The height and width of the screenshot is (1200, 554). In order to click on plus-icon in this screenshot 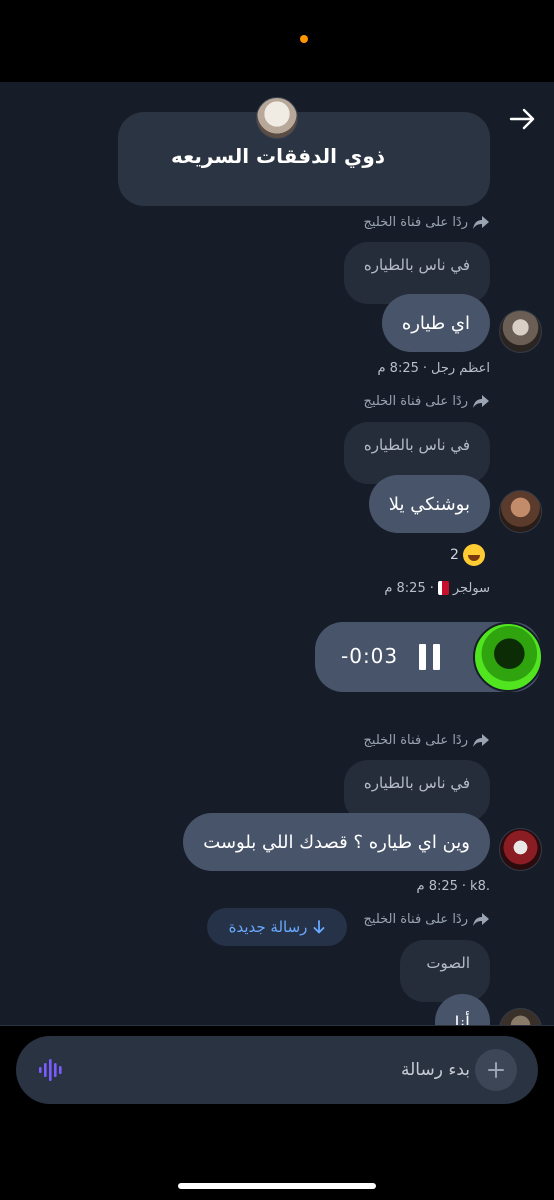, I will do `click(496, 1070)`.